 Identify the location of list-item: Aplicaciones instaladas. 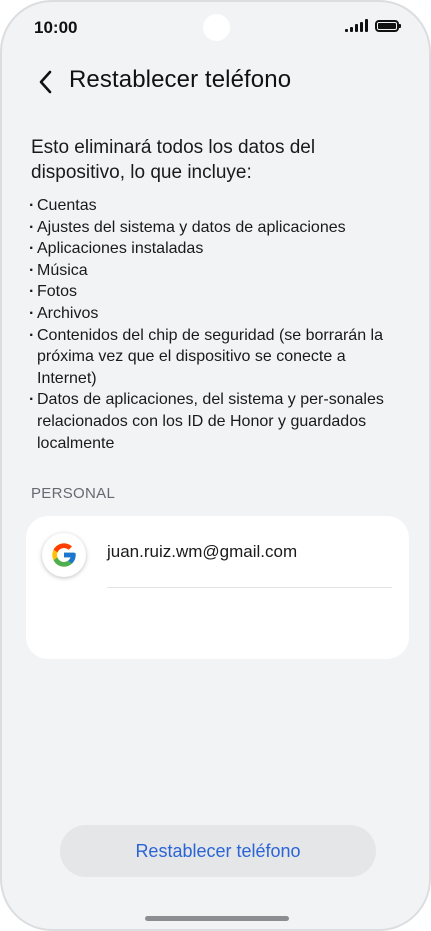
(215, 249).